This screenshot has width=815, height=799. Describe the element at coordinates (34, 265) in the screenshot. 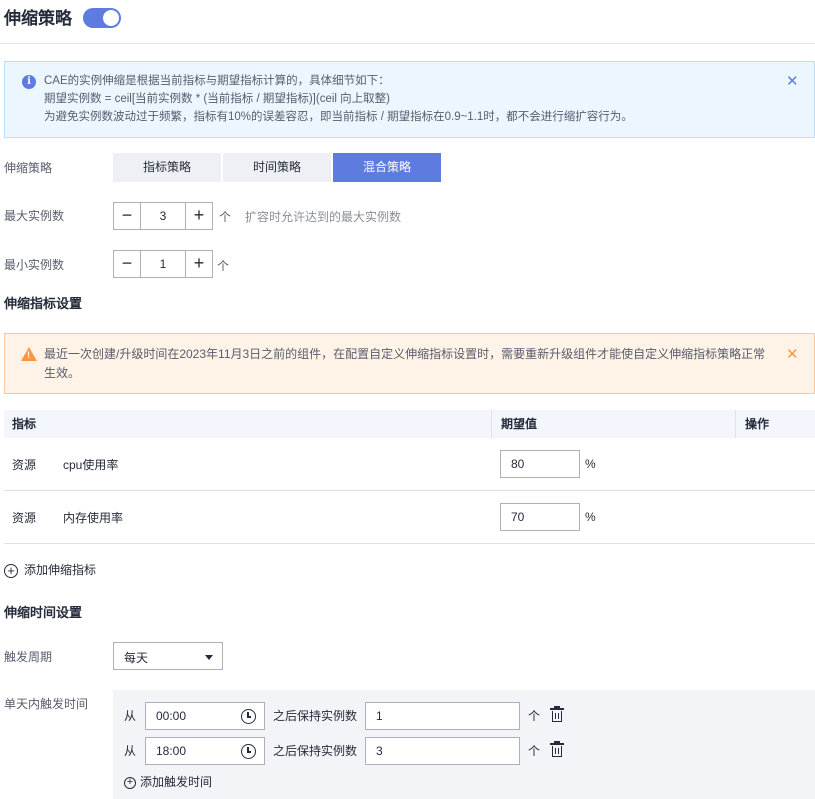

I see `min-instances-label: 最小实例数` at that location.